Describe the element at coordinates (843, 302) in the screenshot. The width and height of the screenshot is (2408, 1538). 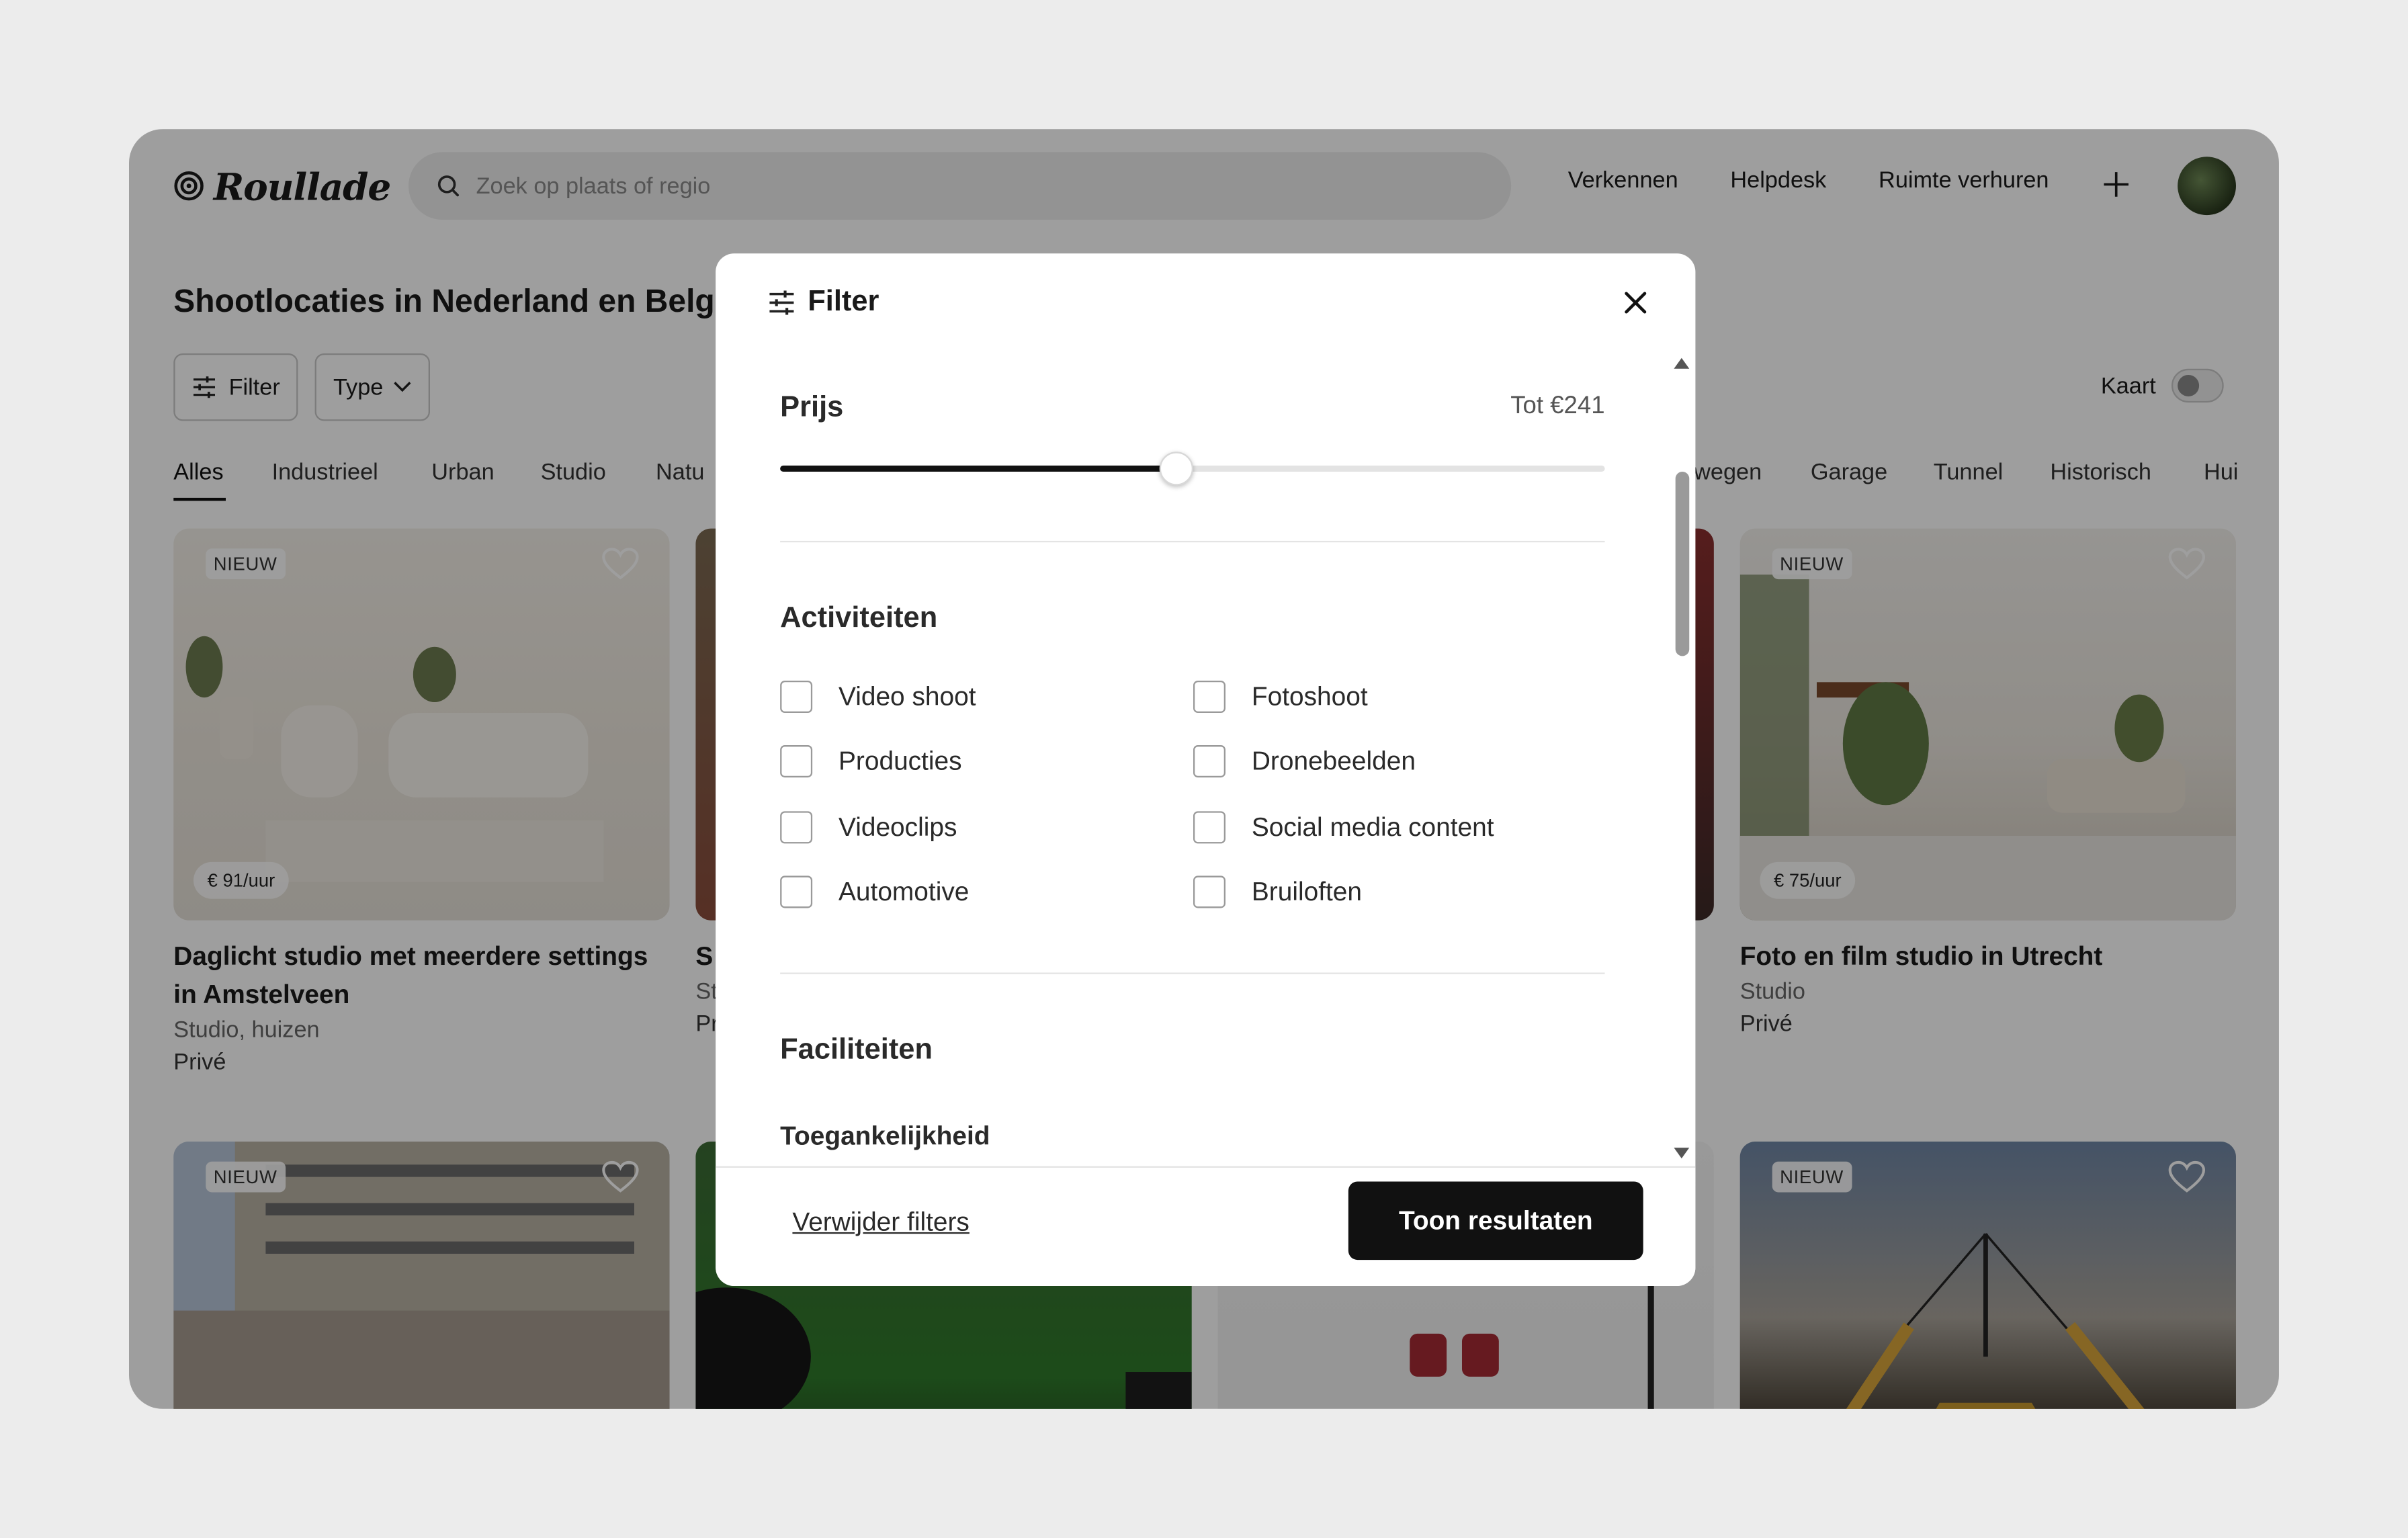
I see `modal-title: Filter` at that location.